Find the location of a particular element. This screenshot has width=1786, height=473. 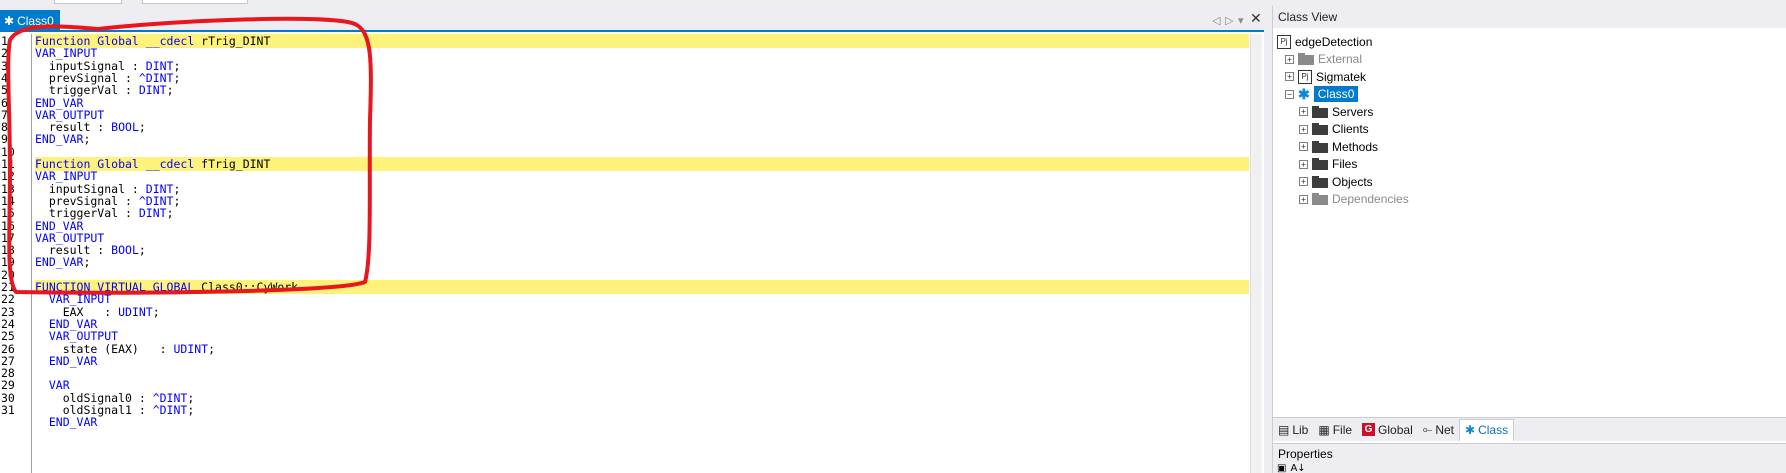

tree-node-clients: + Clients is located at coordinates (1334, 129).